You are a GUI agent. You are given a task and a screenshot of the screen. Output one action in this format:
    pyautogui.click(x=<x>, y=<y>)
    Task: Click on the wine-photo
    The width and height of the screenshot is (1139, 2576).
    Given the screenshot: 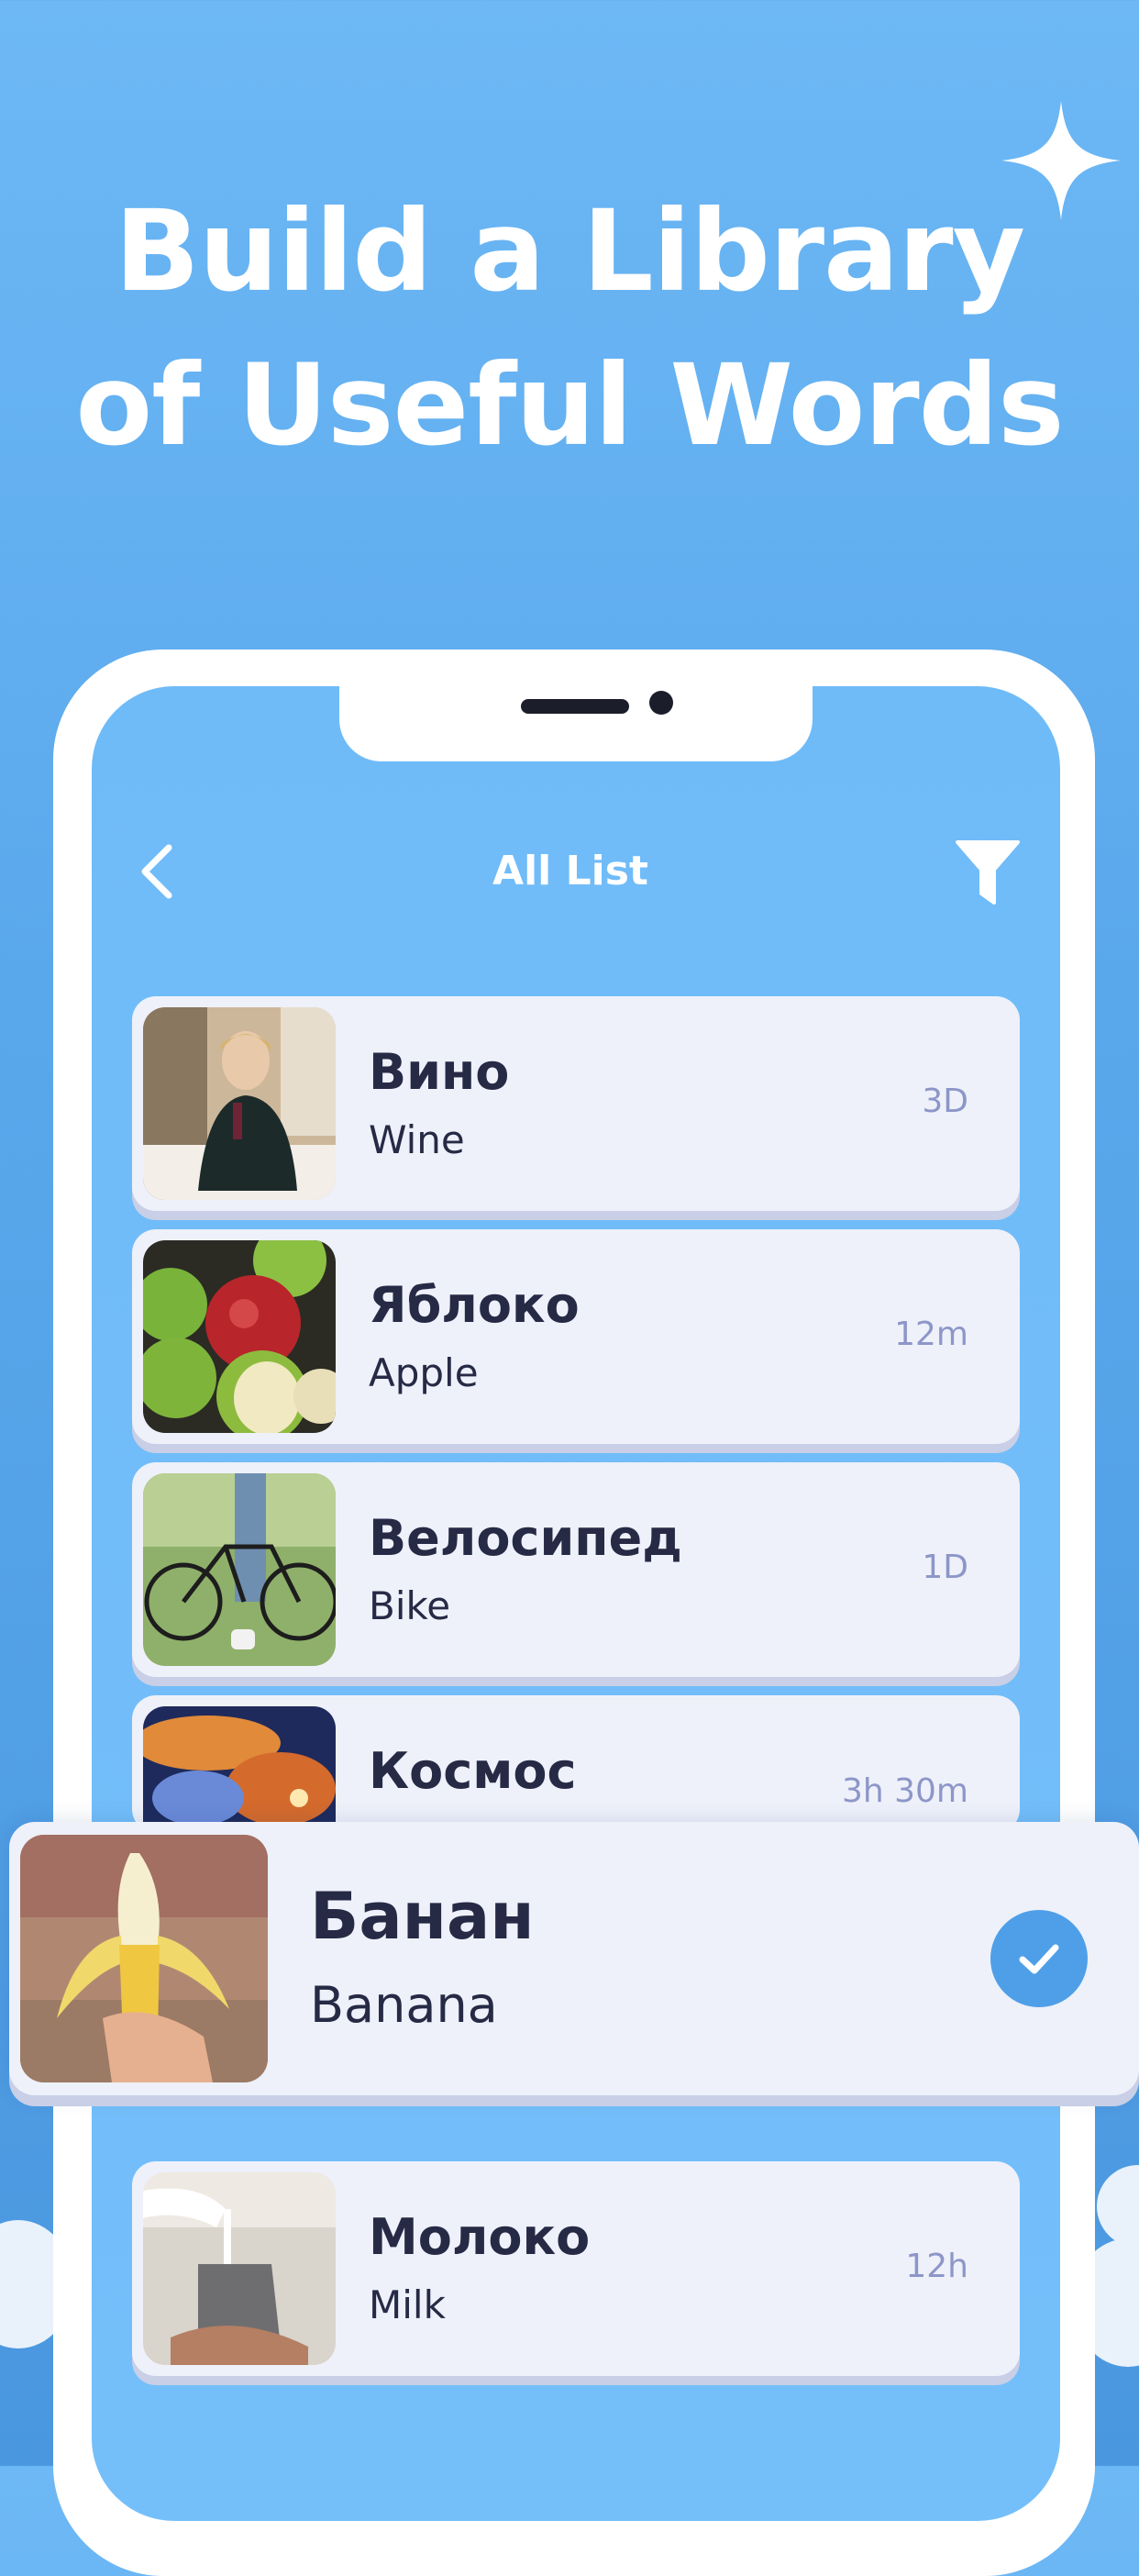 What is the action you would take?
    pyautogui.click(x=239, y=1103)
    